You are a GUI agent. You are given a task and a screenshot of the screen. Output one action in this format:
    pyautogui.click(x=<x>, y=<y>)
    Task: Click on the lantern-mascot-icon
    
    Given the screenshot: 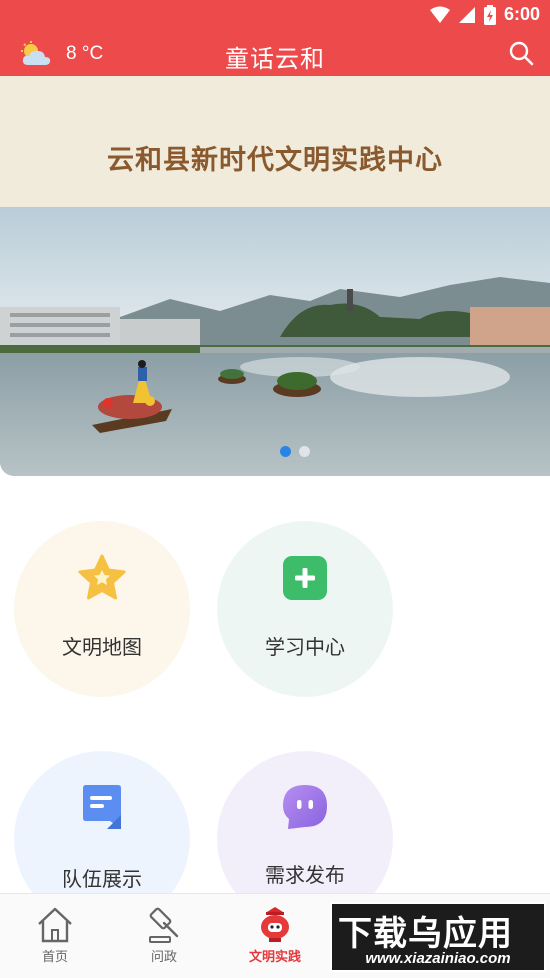 What is the action you would take?
    pyautogui.click(x=275, y=924)
    